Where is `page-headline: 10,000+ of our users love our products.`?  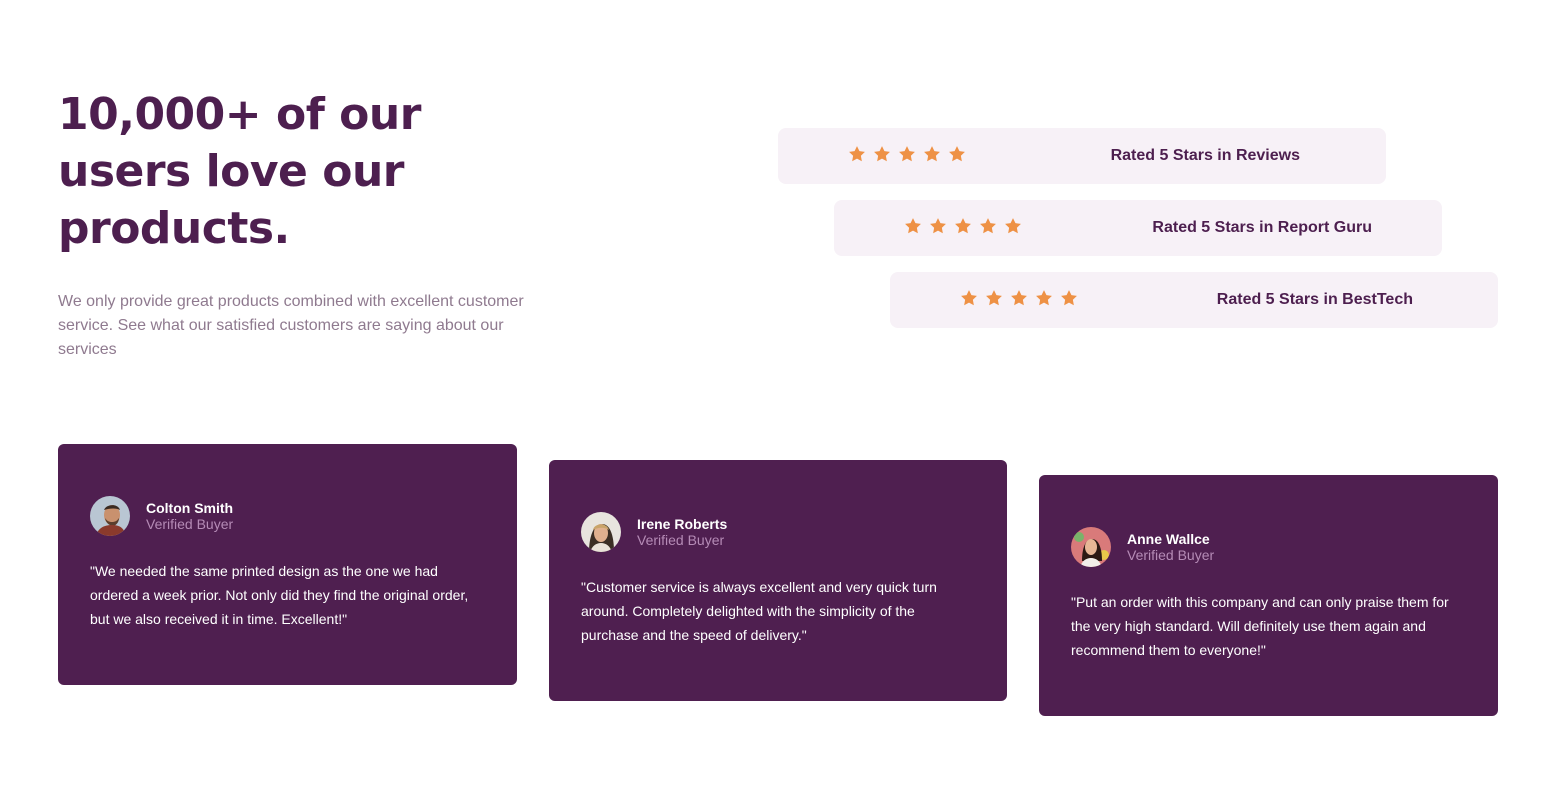 page-headline: 10,000+ of our users love our products. is located at coordinates (239, 171).